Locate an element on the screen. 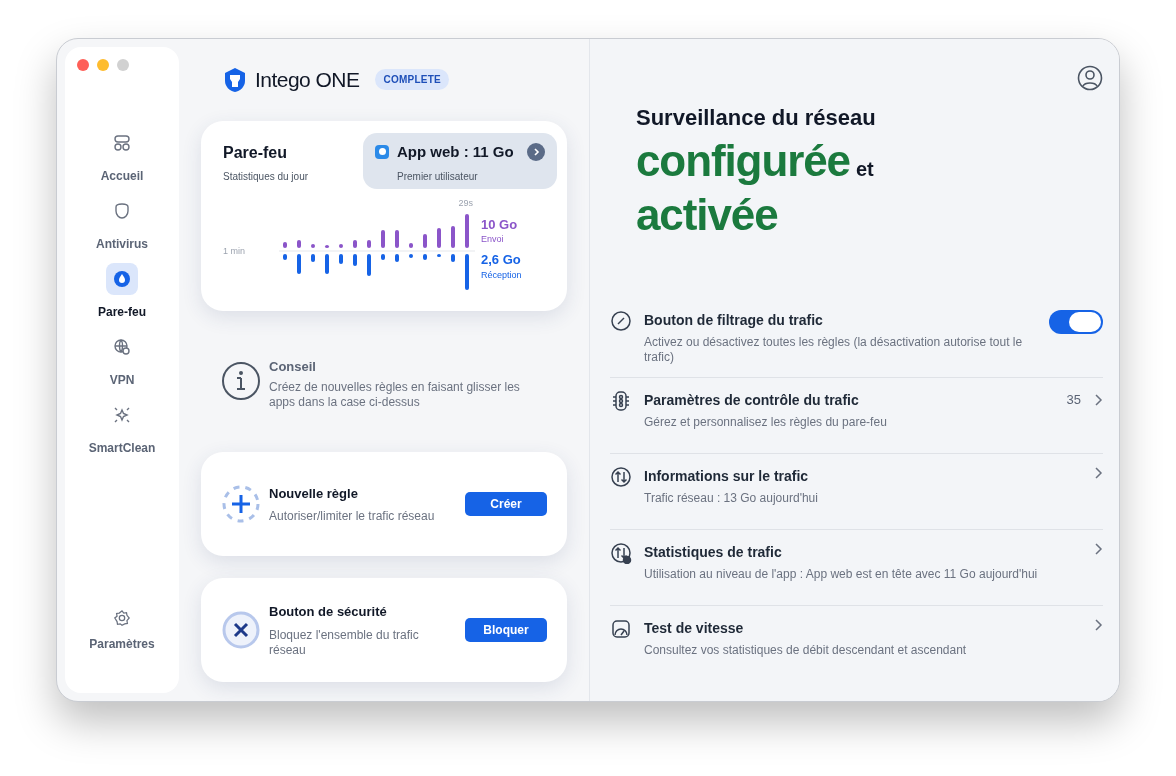 Image resolution: width=1176 pixels, height=776 pixels. setting-description: Consultez vos statistiques de débit descendant et ascendant is located at coordinates (806, 650).